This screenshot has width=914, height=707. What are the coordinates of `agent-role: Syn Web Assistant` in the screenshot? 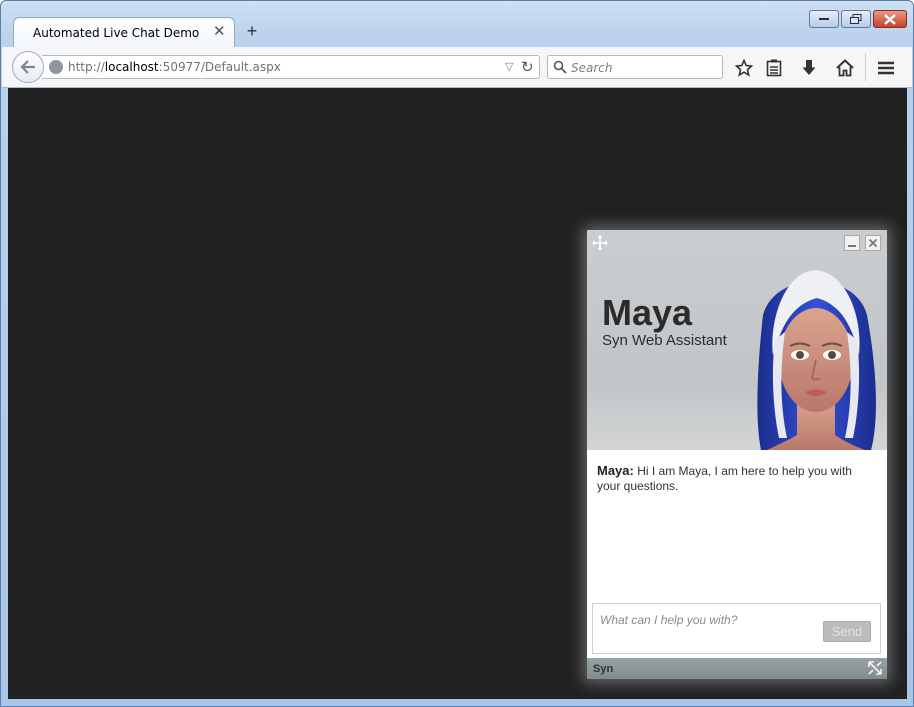 It's located at (664, 340).